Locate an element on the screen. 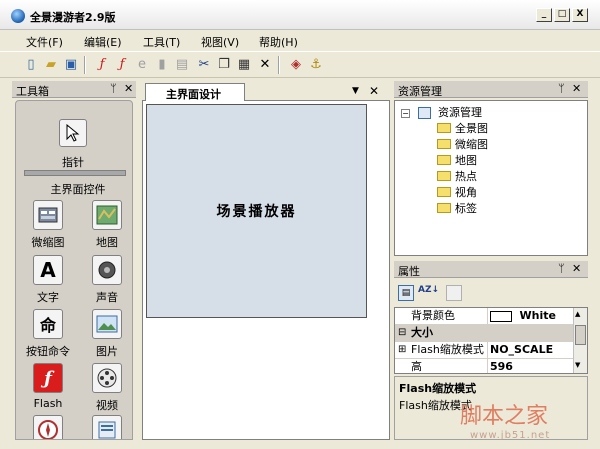  copy-icon: ❐ is located at coordinates (224, 65).